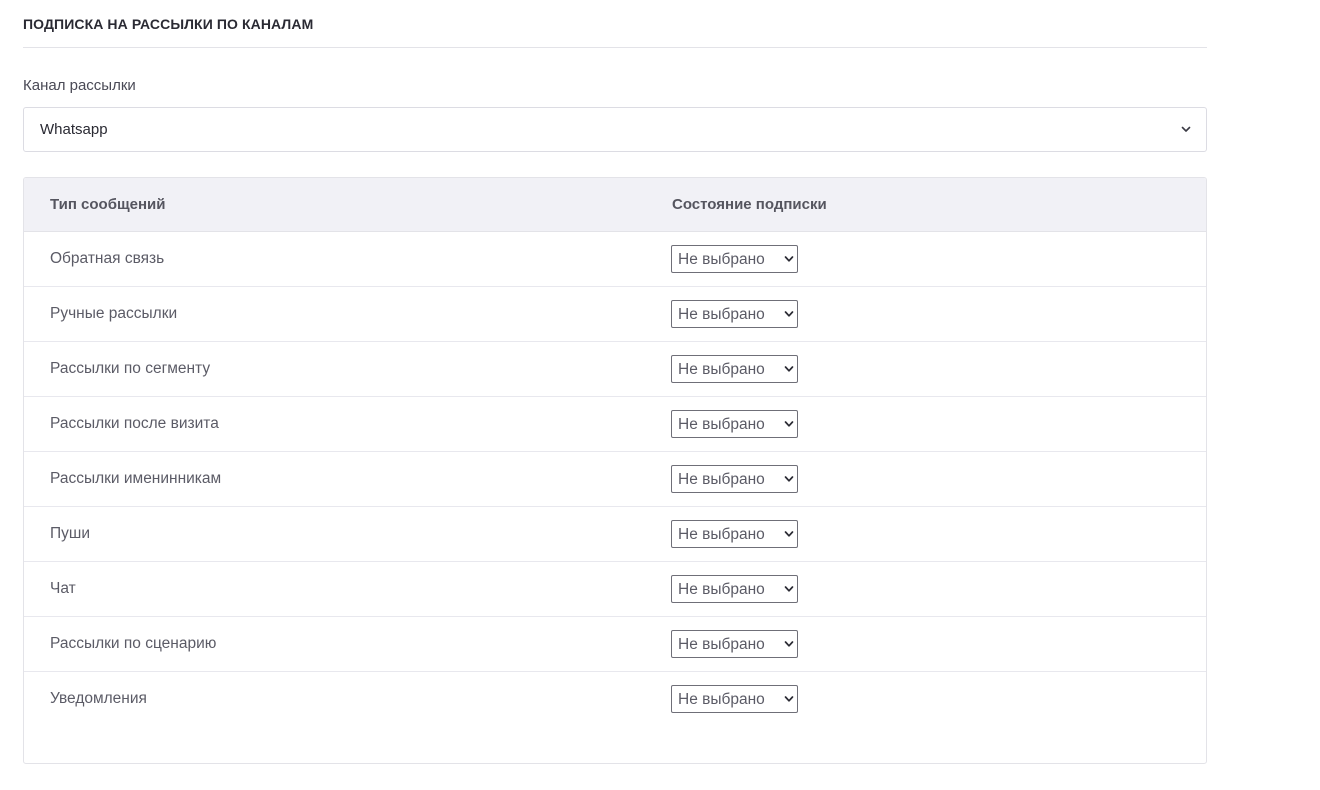 The width and height of the screenshot is (1320, 790). Describe the element at coordinates (108, 204) in the screenshot. I see `column-header-type: Тип сообщений` at that location.